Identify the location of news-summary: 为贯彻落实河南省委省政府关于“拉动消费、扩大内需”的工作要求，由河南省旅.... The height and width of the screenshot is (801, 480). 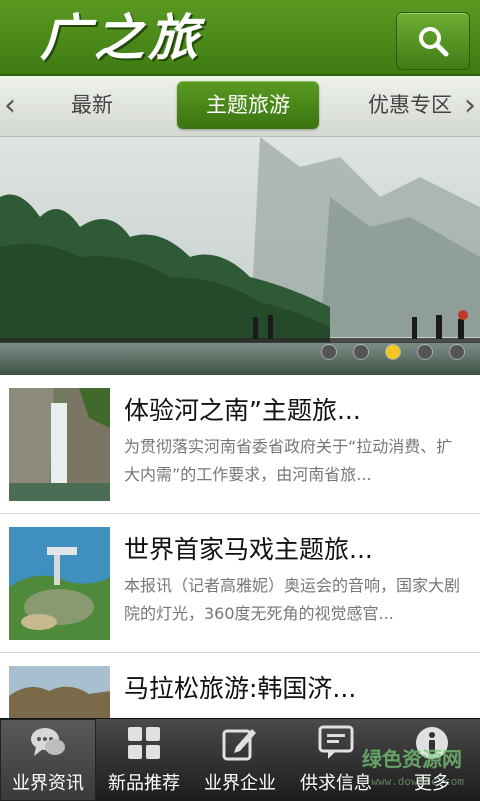
(288, 460).